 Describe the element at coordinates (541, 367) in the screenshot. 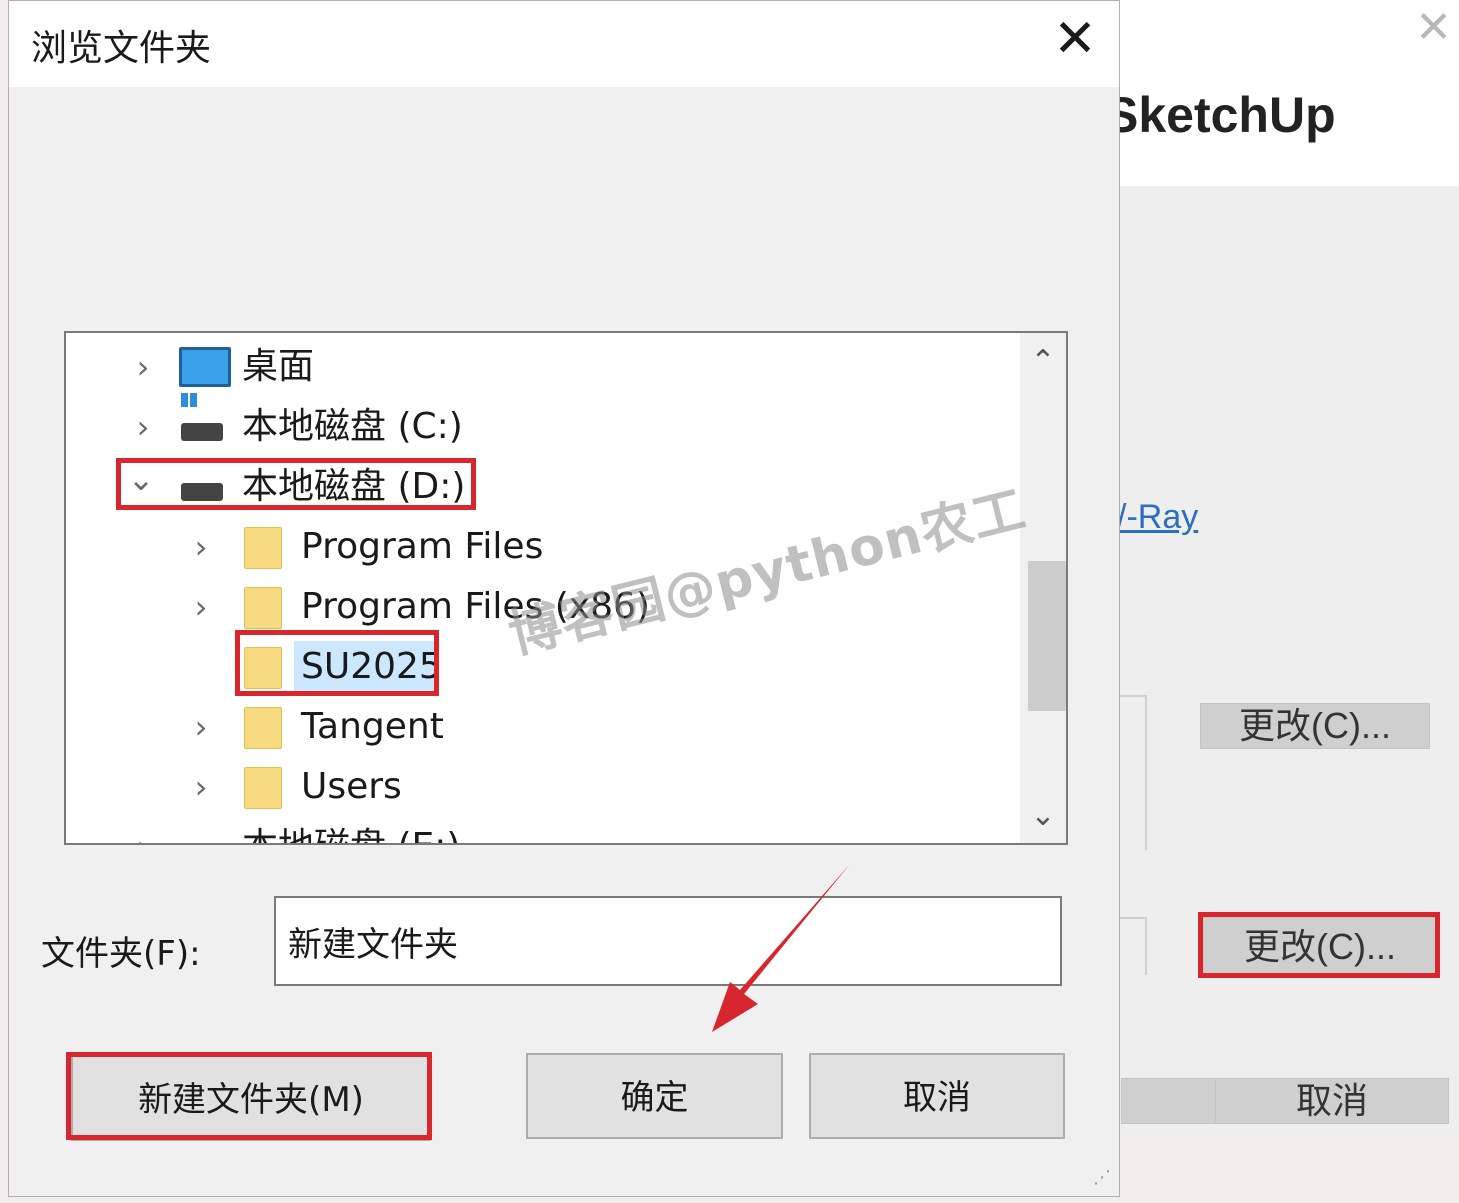

I see `tree-item-desktop: › 桌面` at that location.